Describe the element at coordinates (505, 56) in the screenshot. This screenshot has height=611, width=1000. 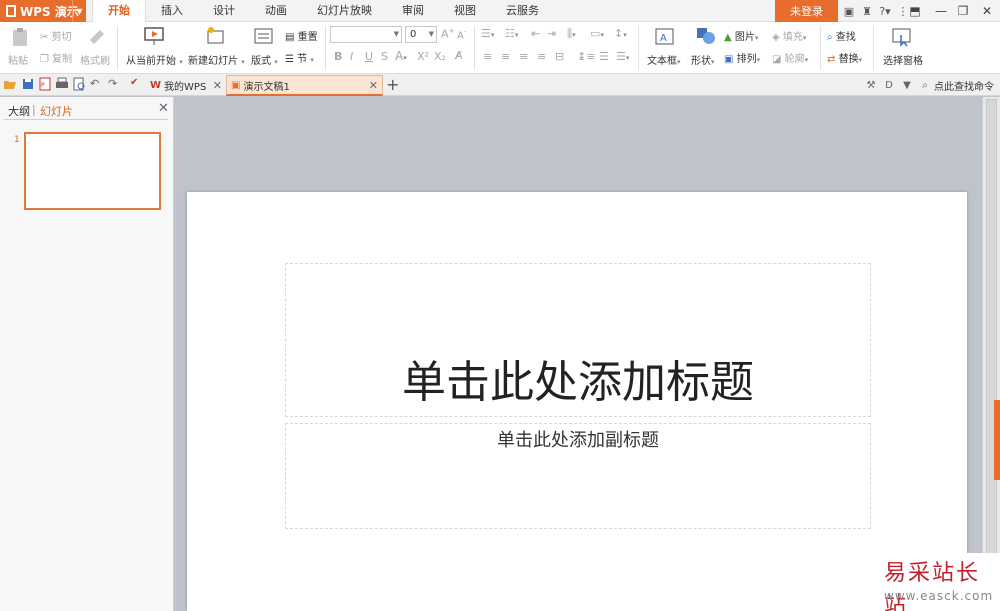
I see `align-center-icon: ≡` at that location.